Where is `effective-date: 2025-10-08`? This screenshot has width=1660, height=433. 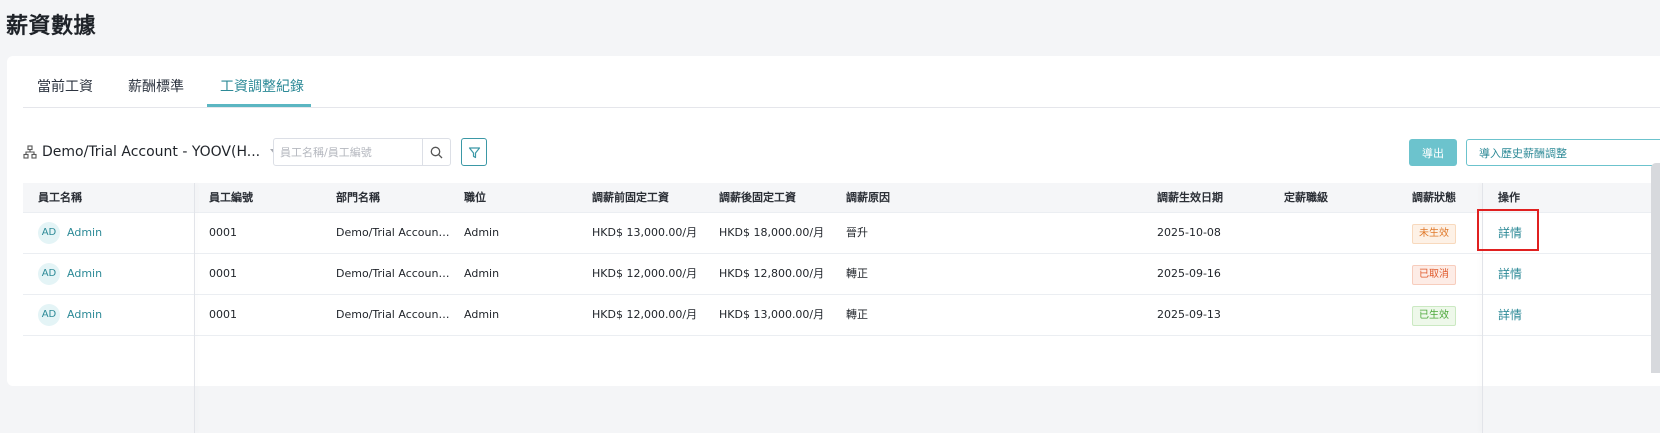
effective-date: 2025-10-08 is located at coordinates (1189, 232).